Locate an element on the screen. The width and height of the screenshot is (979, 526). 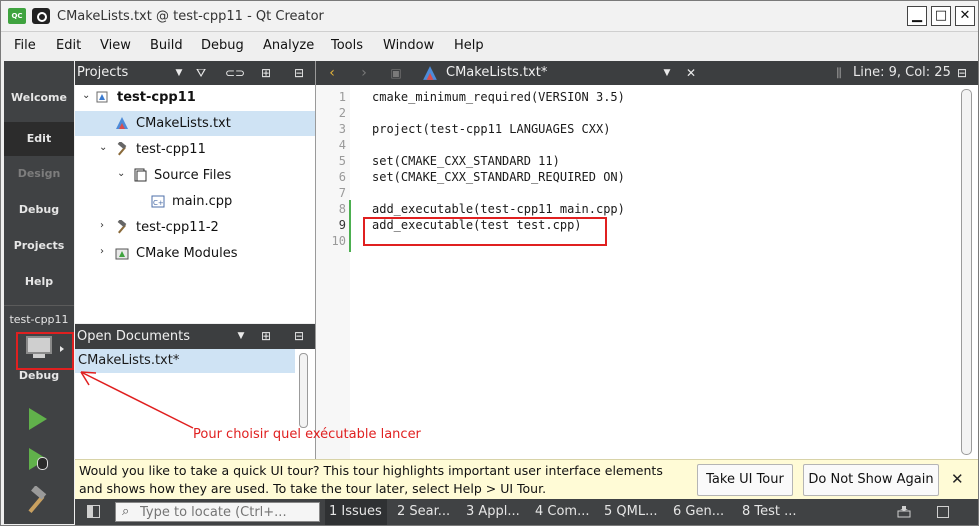
mode-projects: Projects is located at coordinates (39, 249).